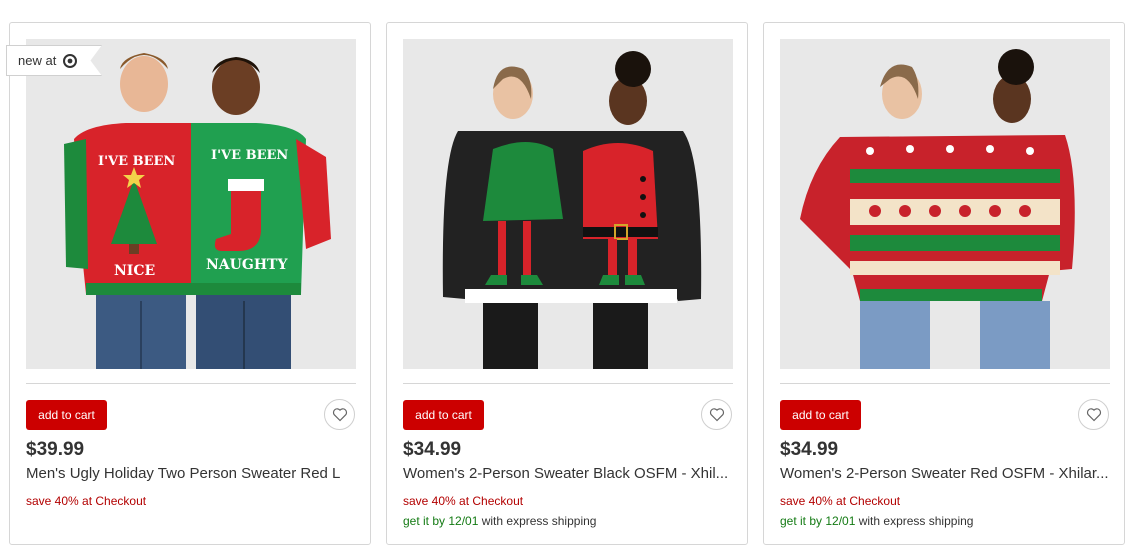  What do you see at coordinates (37, 60) in the screenshot?
I see `badge-label: new at` at bounding box center [37, 60].